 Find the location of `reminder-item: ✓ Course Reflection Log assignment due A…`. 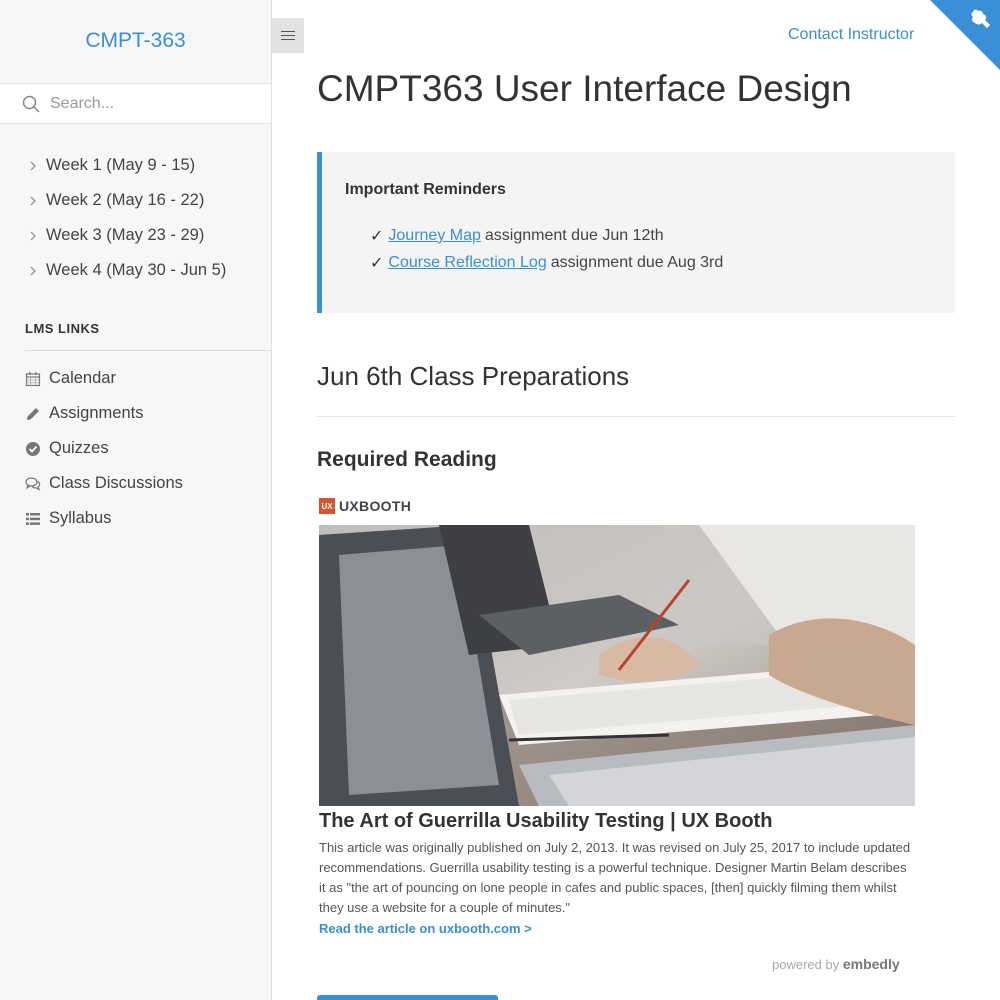

reminder-item: ✓ Course Reflection Log assignment due A… is located at coordinates (546, 262).